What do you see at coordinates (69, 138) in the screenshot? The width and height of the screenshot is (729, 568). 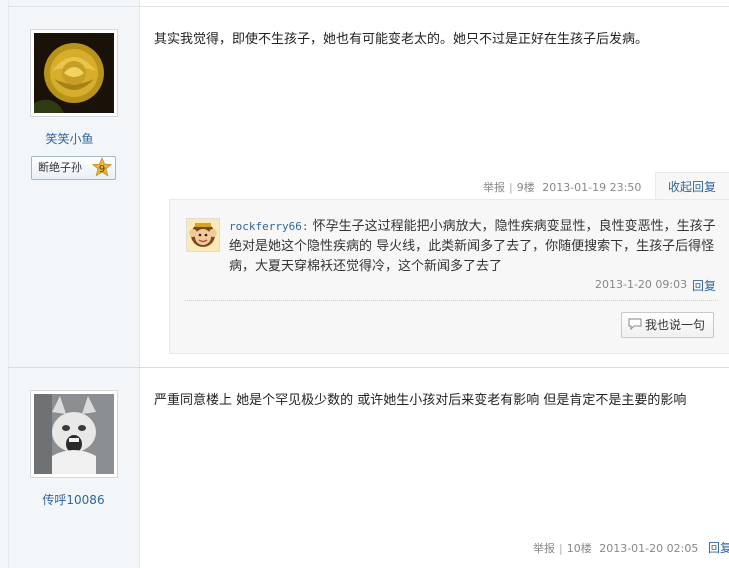 I see `username-link: 笑笑小鱼` at bounding box center [69, 138].